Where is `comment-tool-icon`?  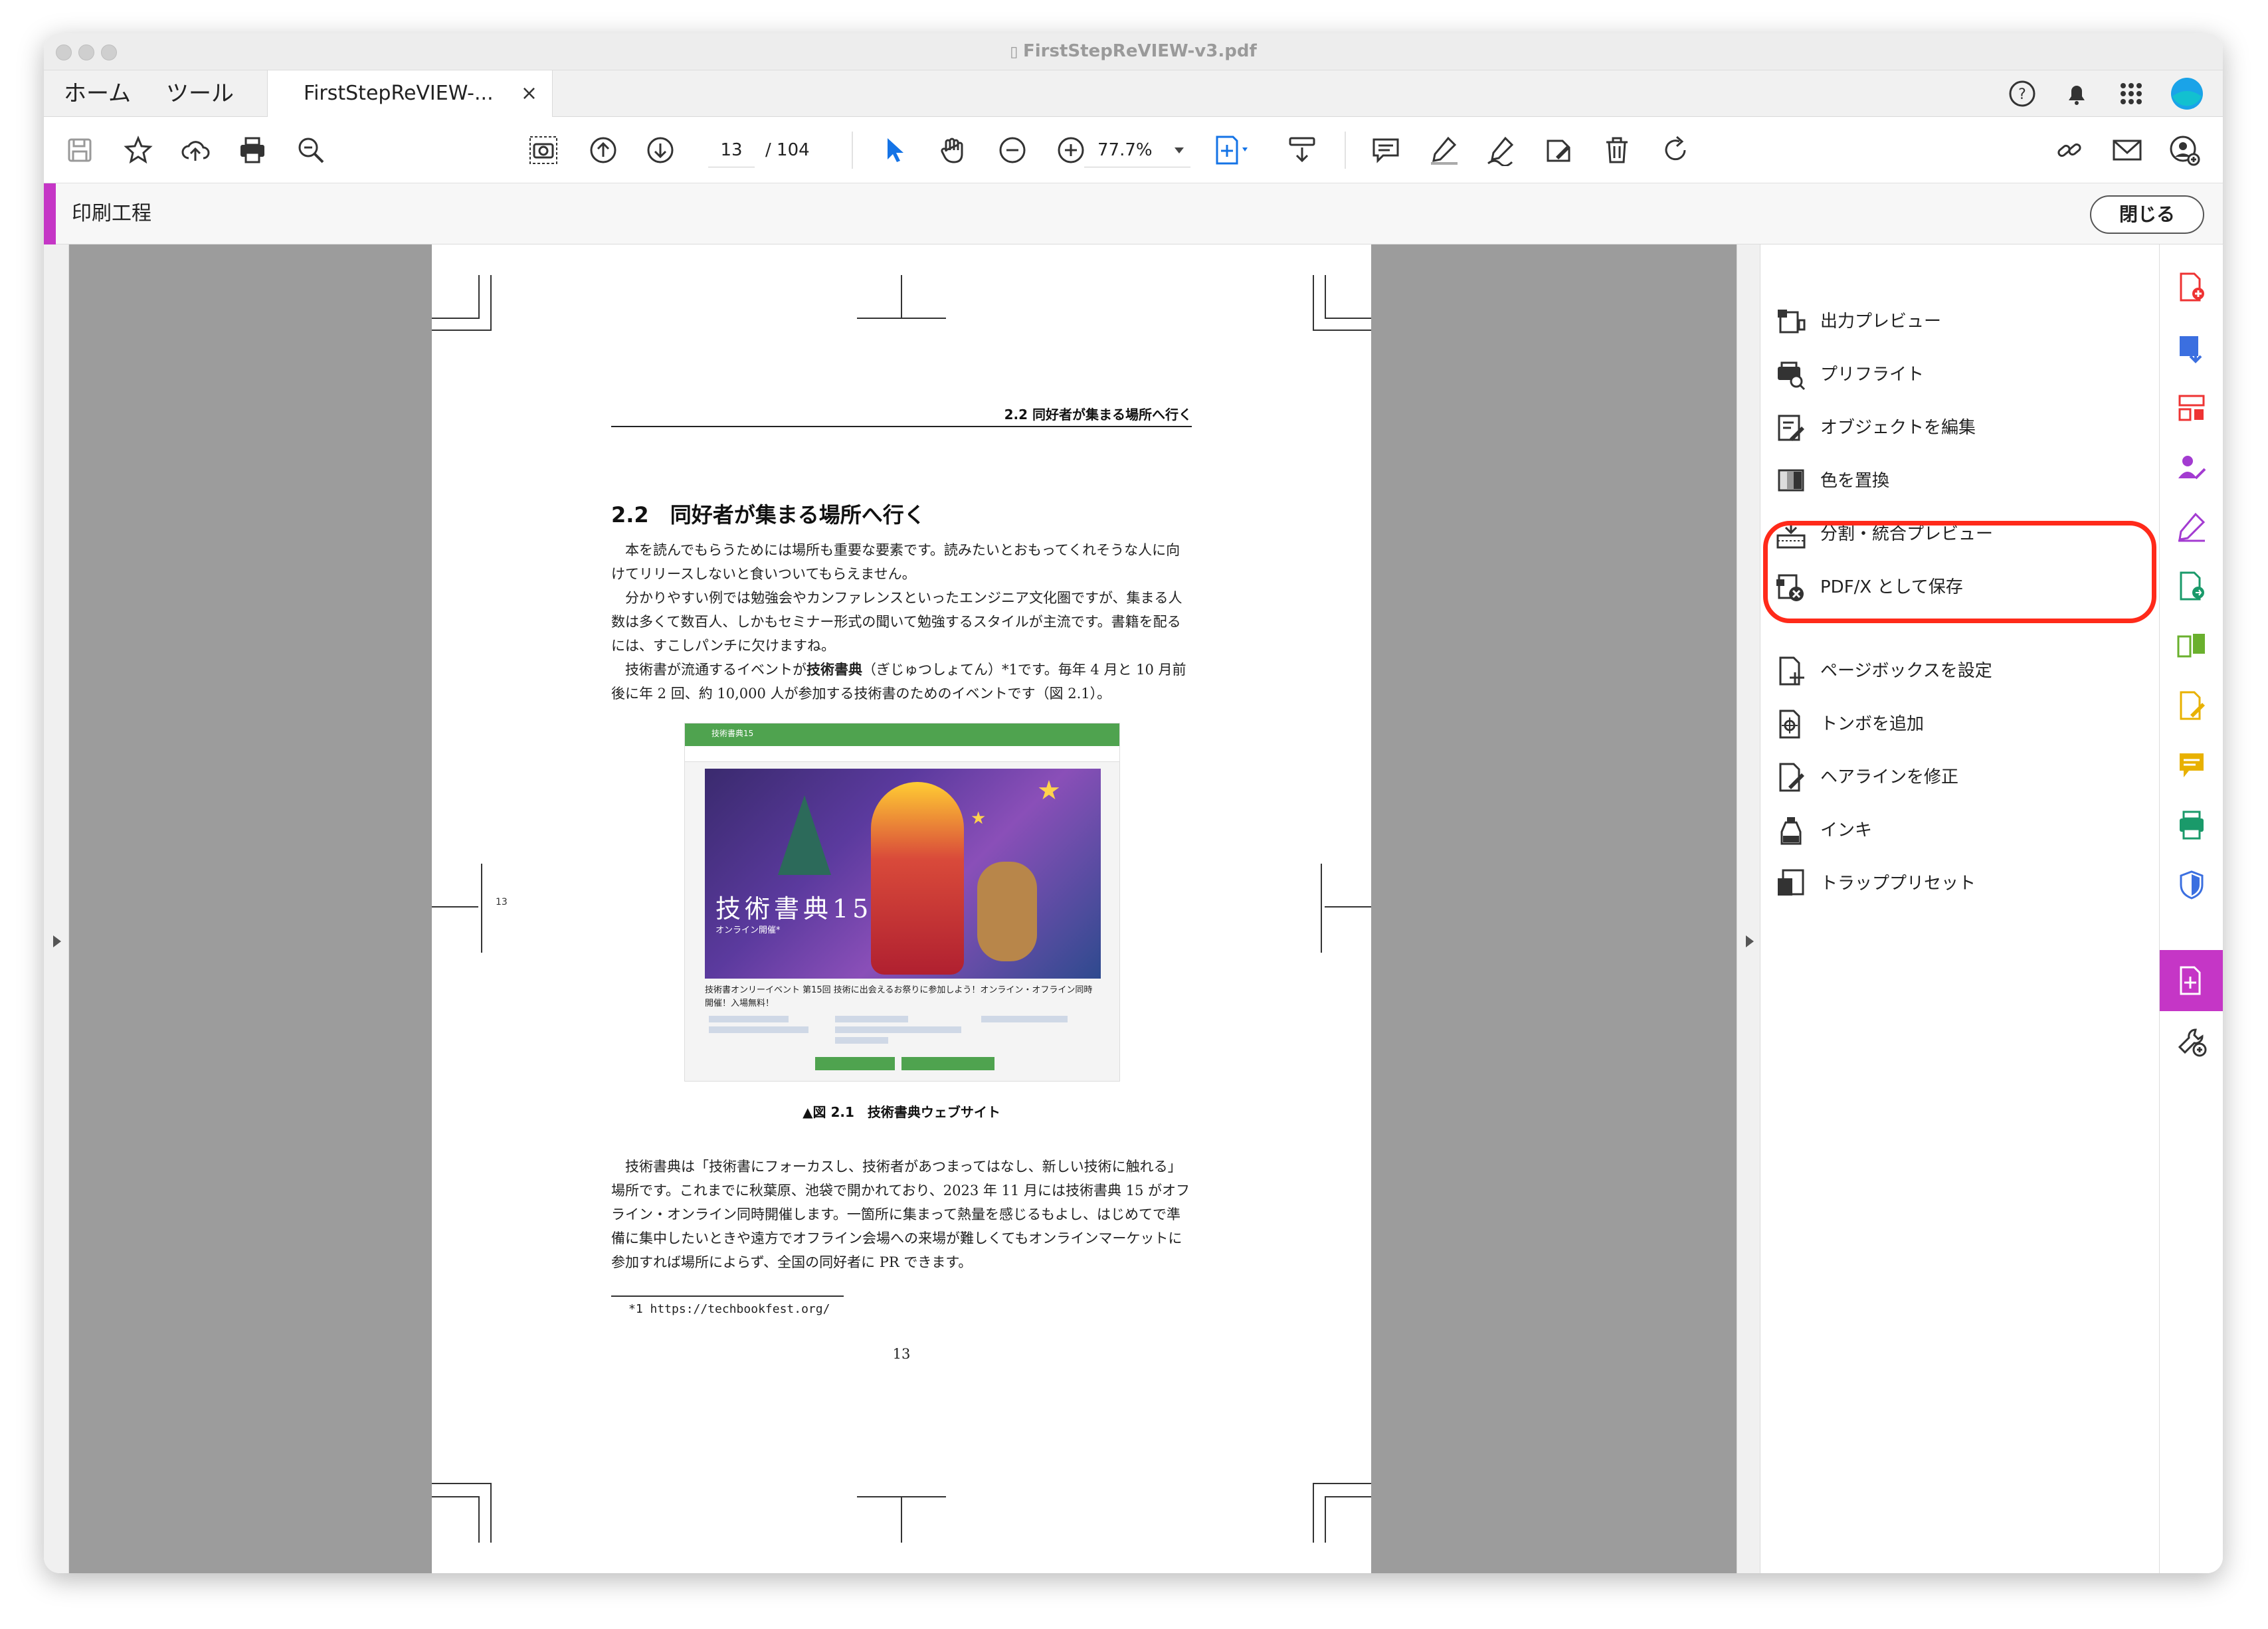
comment-tool-icon is located at coordinates (2192, 765).